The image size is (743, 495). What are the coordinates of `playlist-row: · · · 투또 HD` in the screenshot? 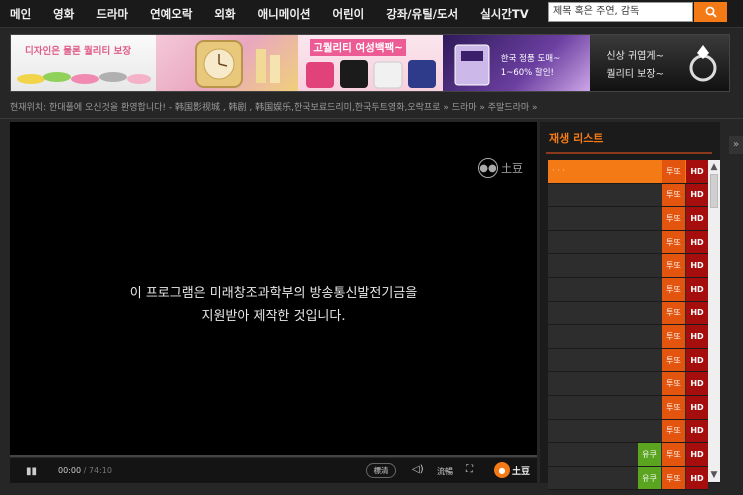 It's located at (628, 172).